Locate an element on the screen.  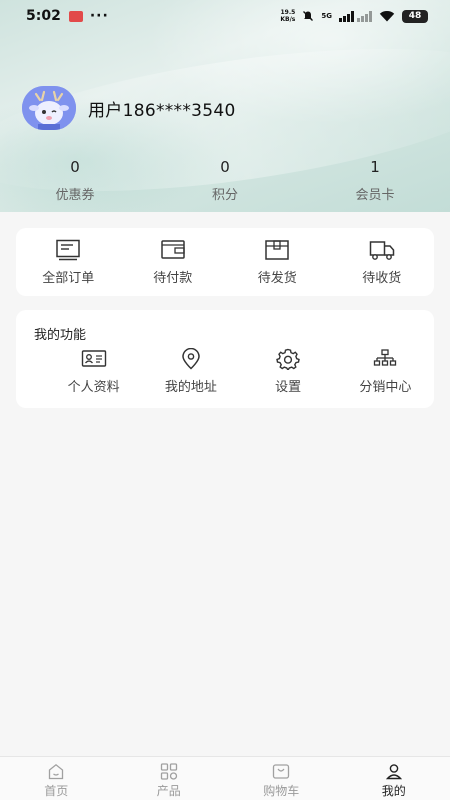
bottom-tab-bar: 首页 产品 购物车 我的 is located at coordinates (225, 778).